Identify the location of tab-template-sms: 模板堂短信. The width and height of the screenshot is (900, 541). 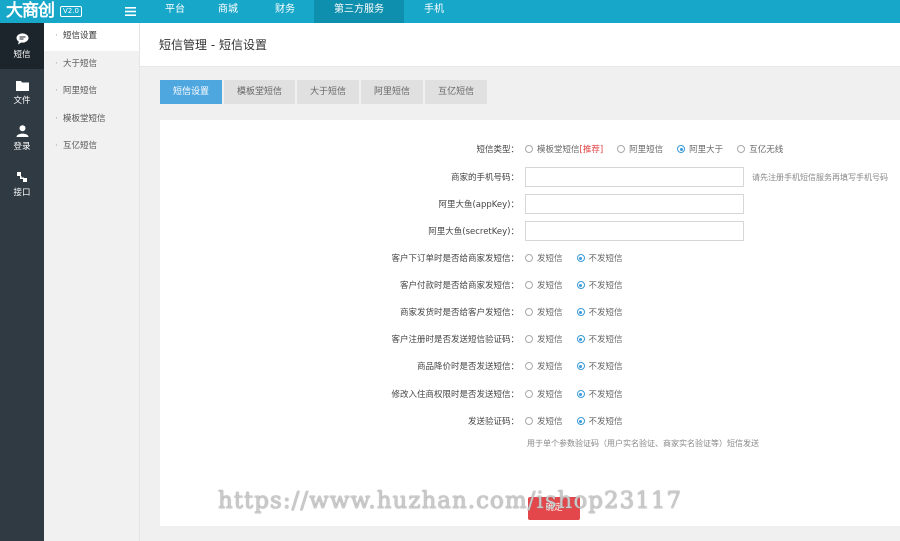
(260, 92).